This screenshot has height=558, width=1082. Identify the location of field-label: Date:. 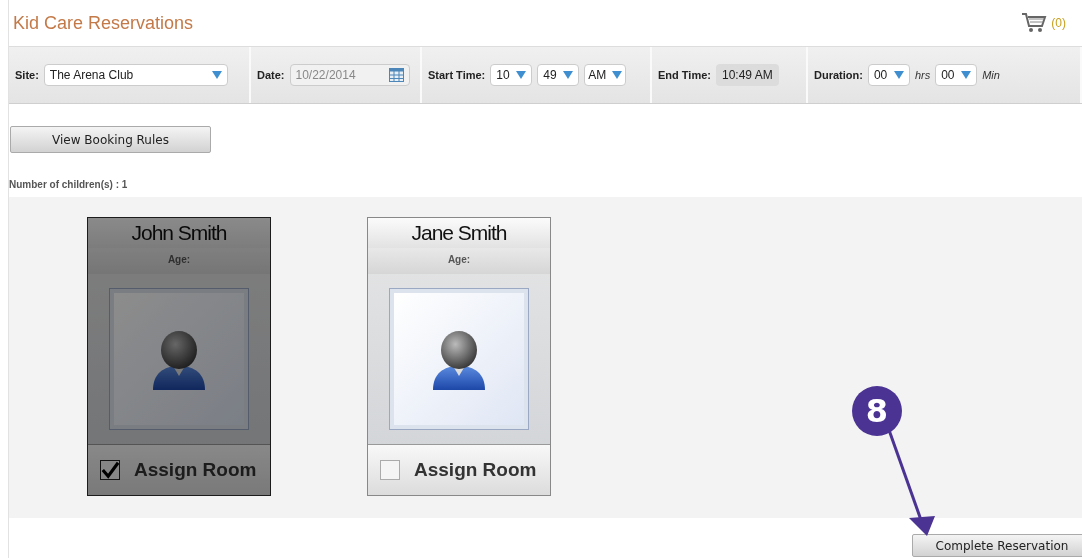
(271, 75).